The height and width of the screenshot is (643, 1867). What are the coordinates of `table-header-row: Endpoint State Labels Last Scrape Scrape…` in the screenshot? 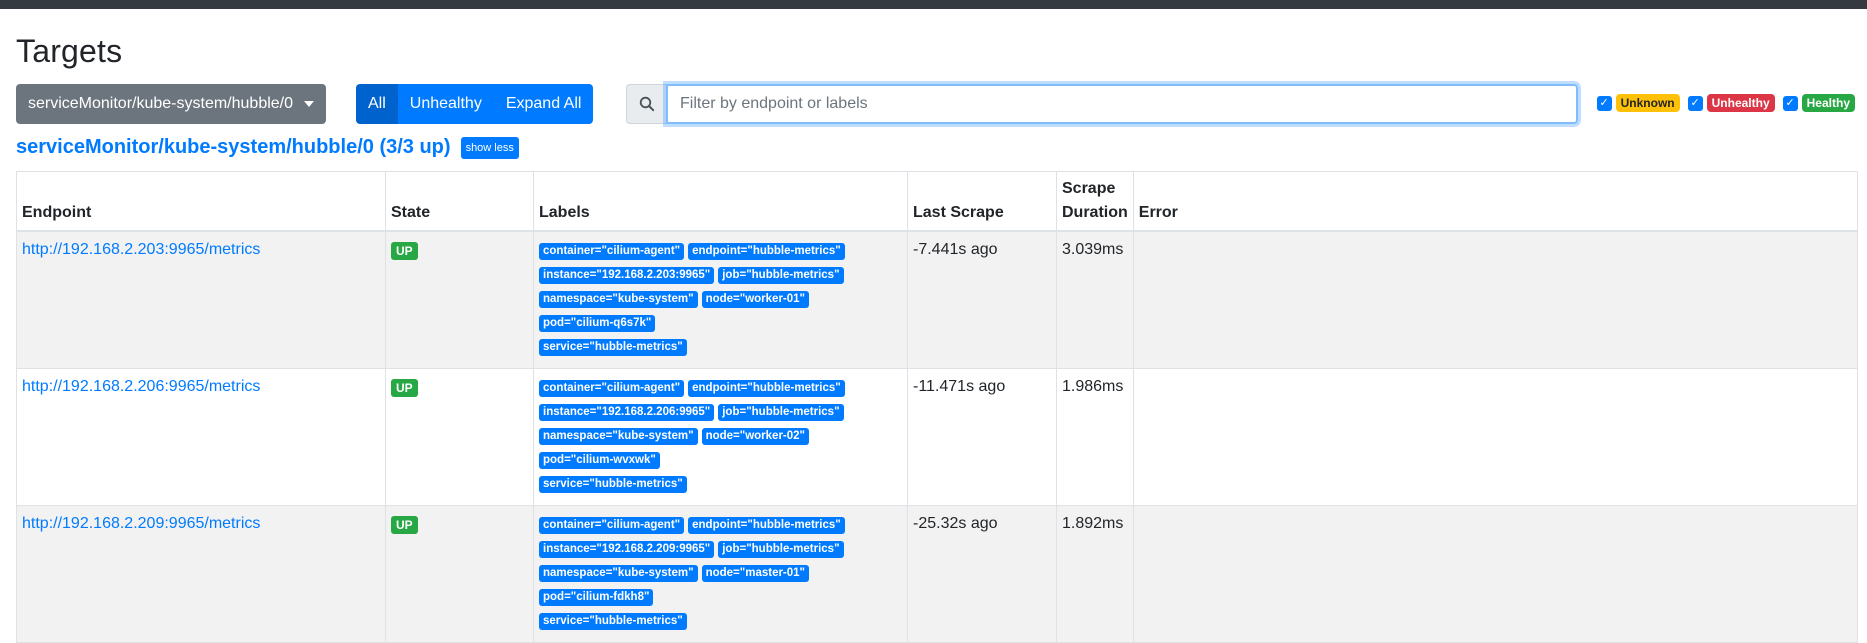 It's located at (937, 201).